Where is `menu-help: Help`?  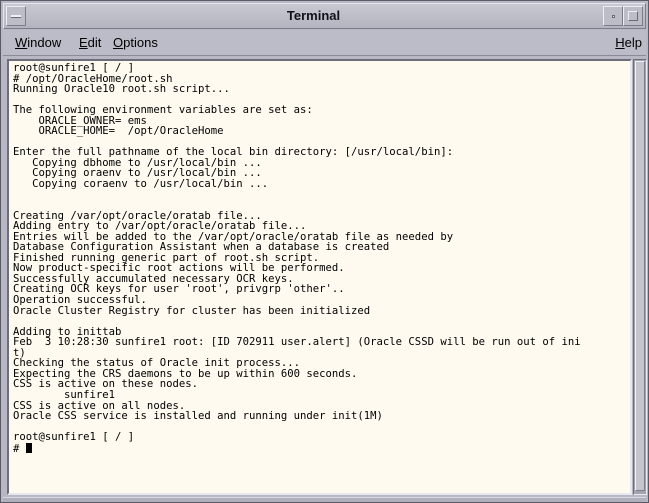 menu-help: Help is located at coordinates (628, 43).